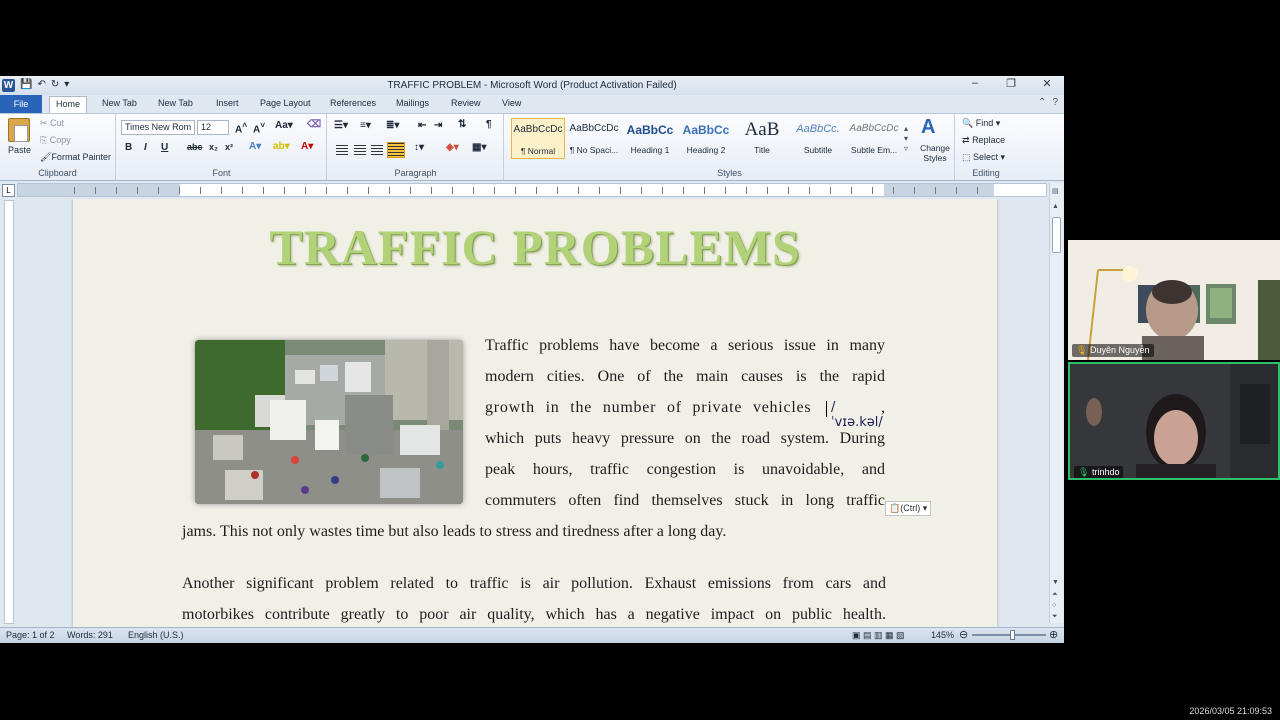 This screenshot has width=1280, height=720. I want to click on language-indicator: English (U.S.), so click(156, 635).